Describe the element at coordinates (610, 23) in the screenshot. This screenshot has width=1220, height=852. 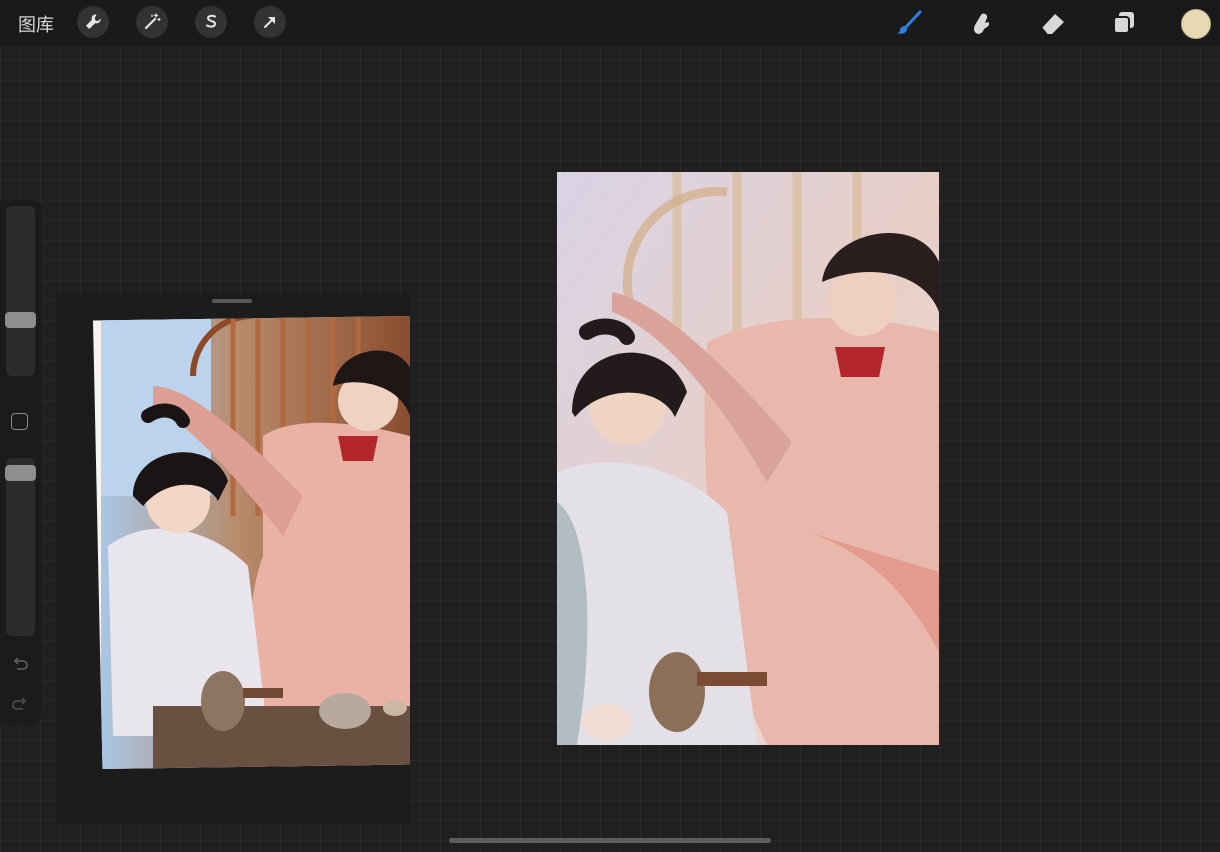
I see `top-toolbar: 图库` at that location.